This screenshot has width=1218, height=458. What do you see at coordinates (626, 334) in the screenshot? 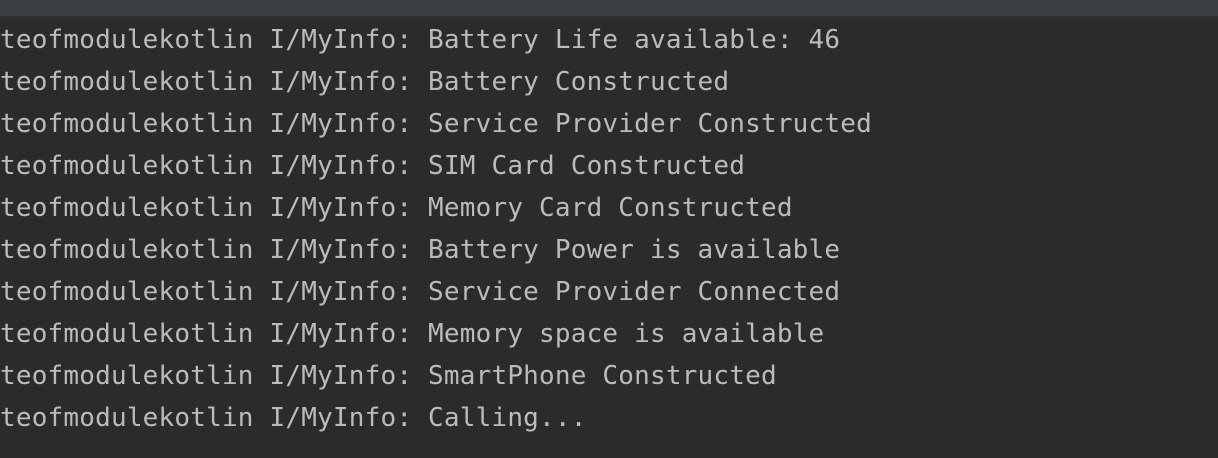
I see `log-message: Memory space is available` at bounding box center [626, 334].